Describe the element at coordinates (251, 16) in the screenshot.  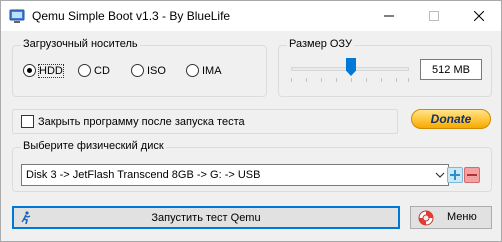
I see `title-bar: Qemu Simple Boot v1.3 - By BlueLife` at that location.